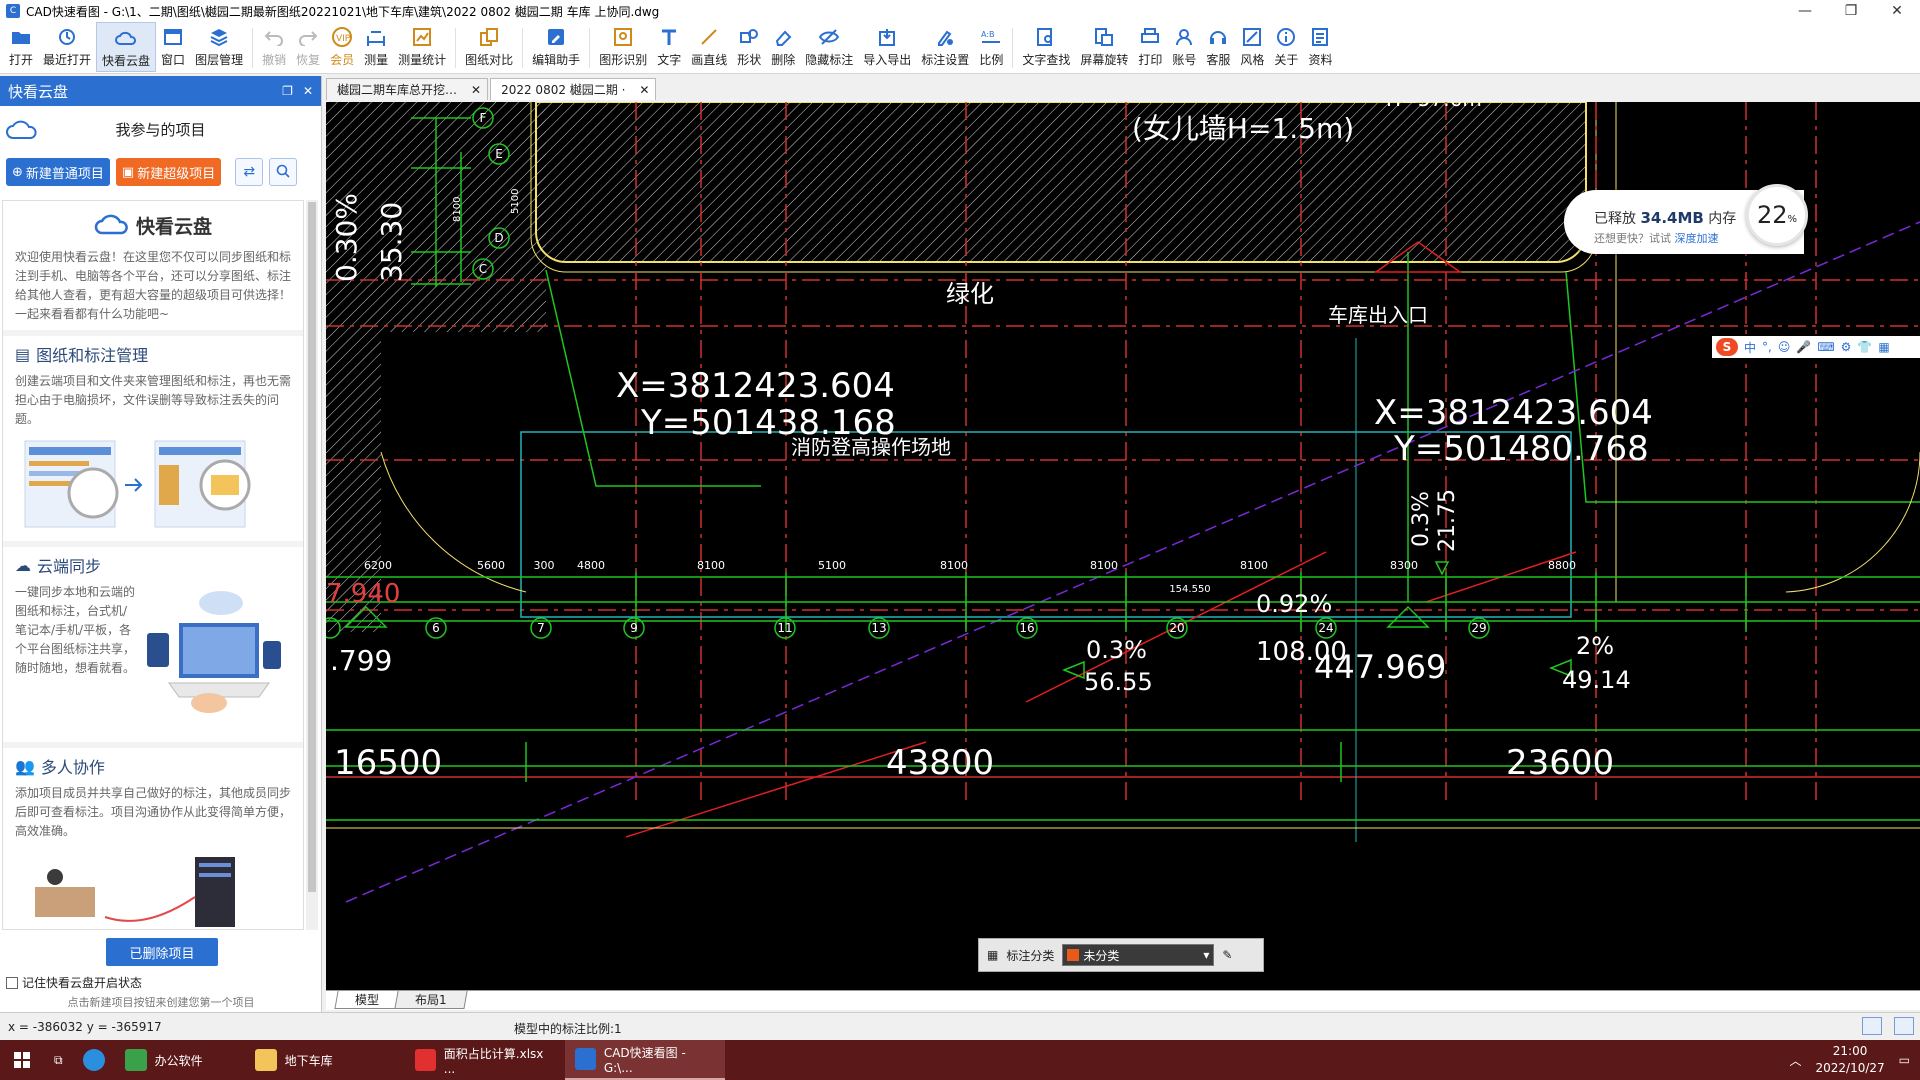 The width and height of the screenshot is (1920, 1080). I want to click on fullscreen-icon, so click(1904, 1026).